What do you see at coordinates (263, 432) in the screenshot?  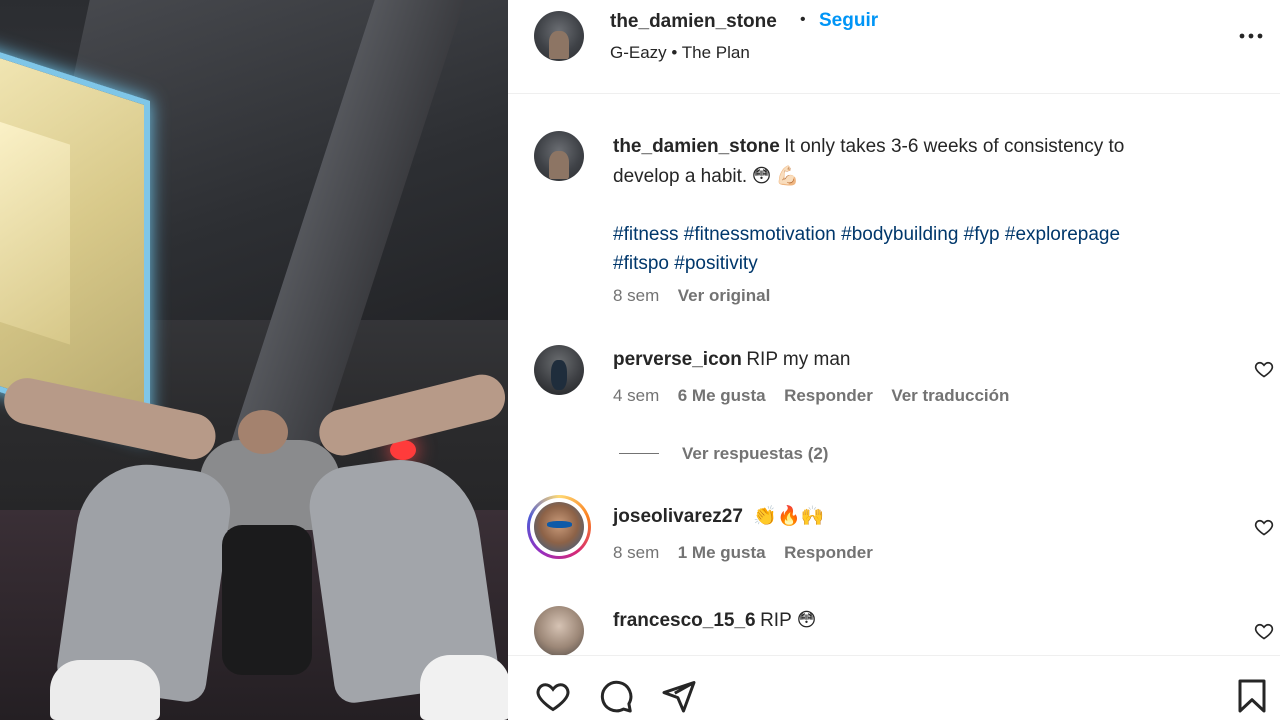 I see `media-person-head` at bounding box center [263, 432].